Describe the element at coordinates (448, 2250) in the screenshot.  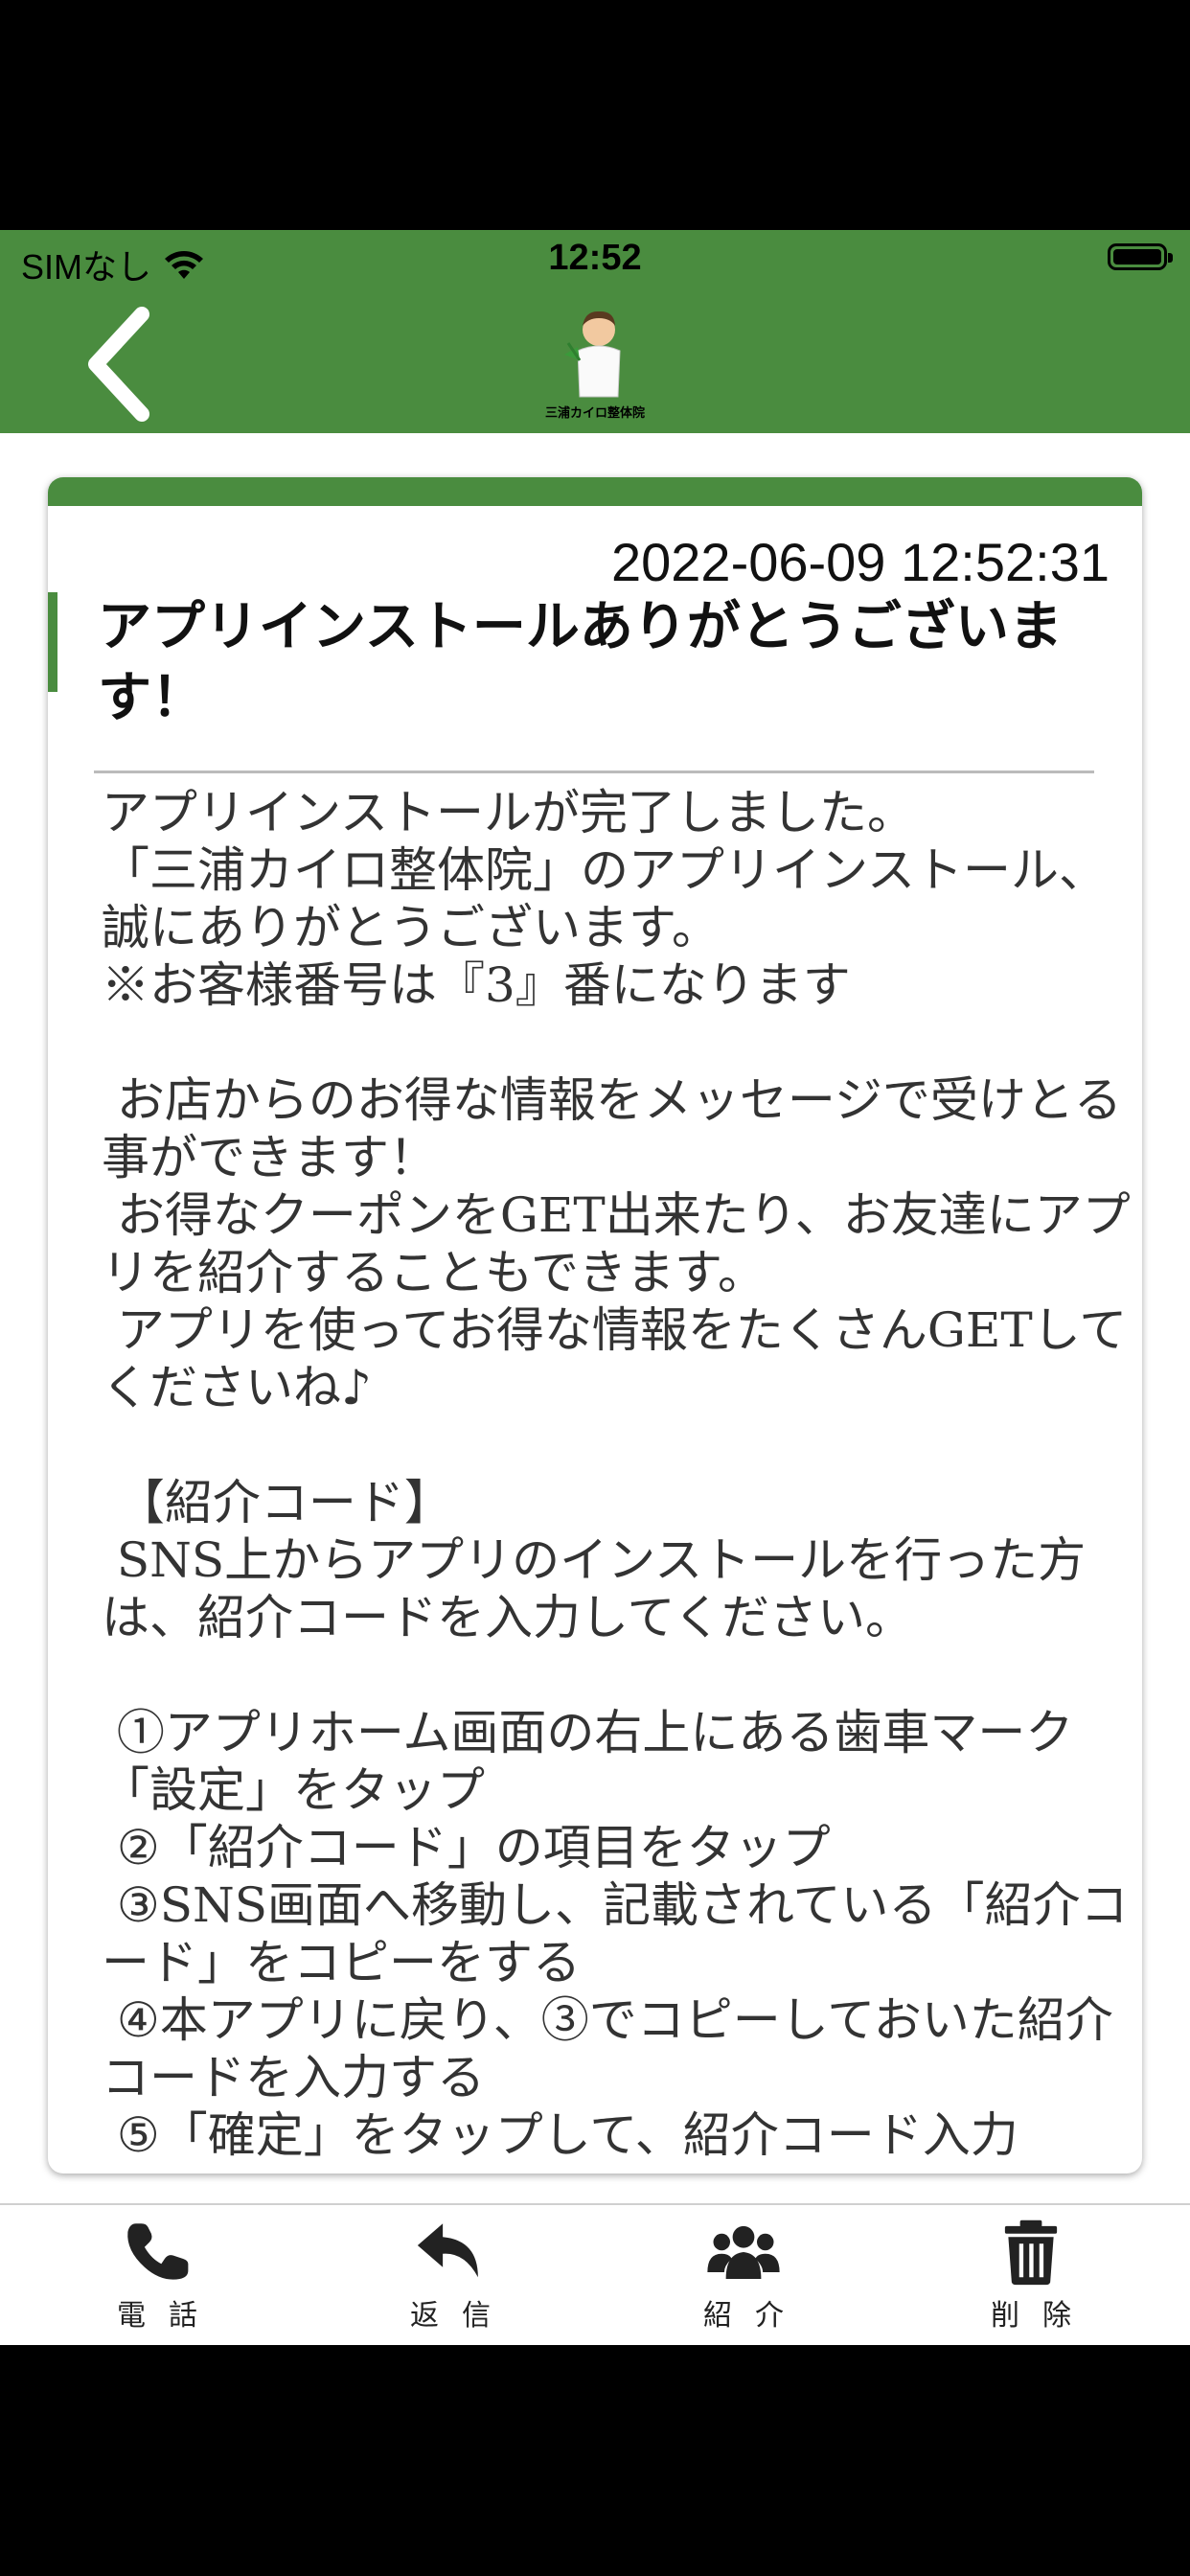
I see `reply-icon` at that location.